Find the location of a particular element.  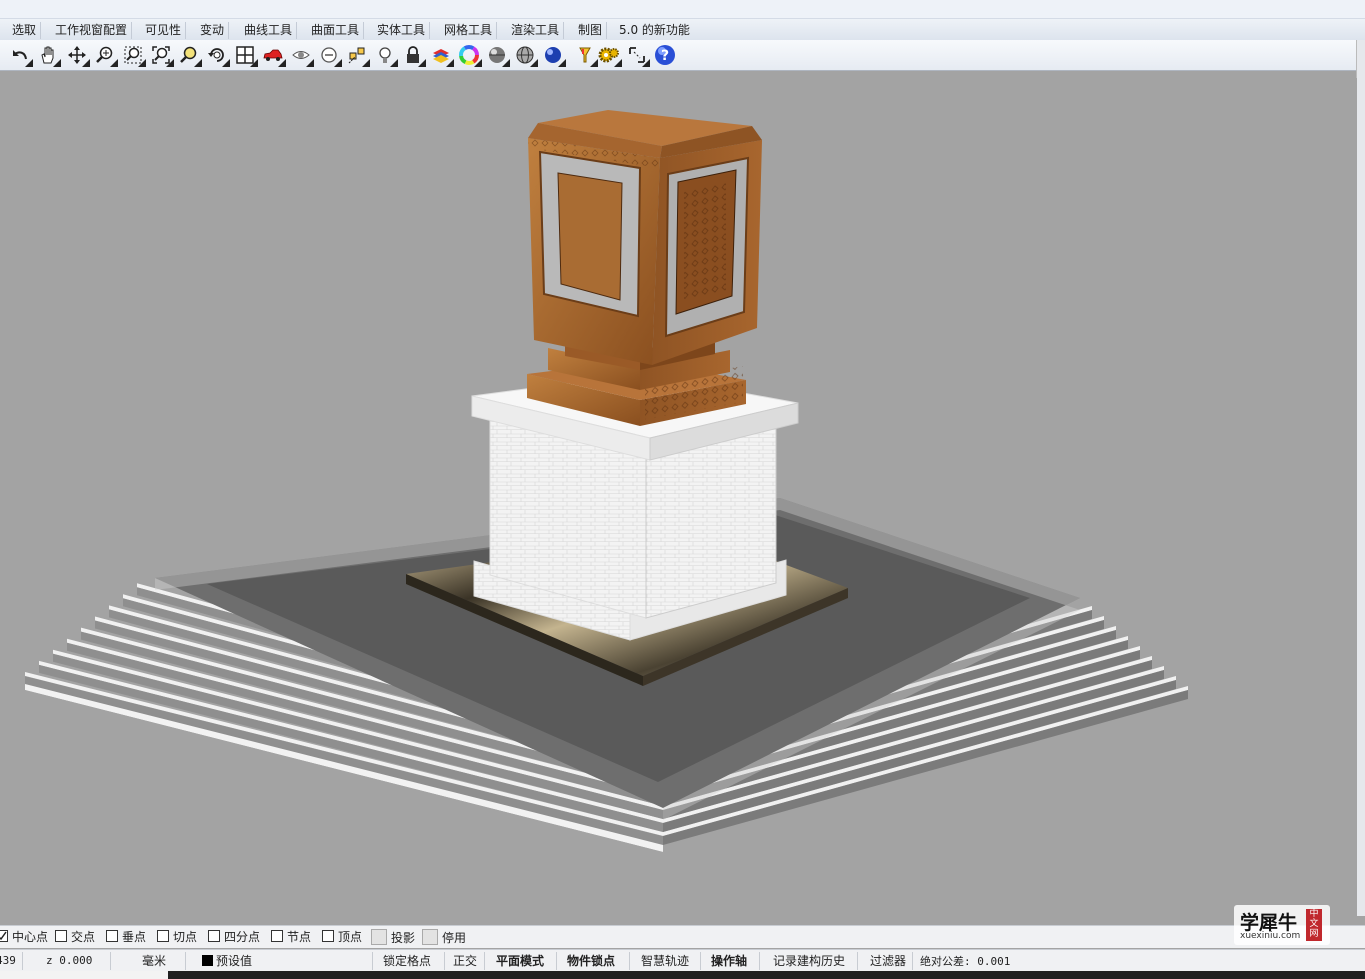

osnap-disable-label: 停用 is located at coordinates (454, 938).